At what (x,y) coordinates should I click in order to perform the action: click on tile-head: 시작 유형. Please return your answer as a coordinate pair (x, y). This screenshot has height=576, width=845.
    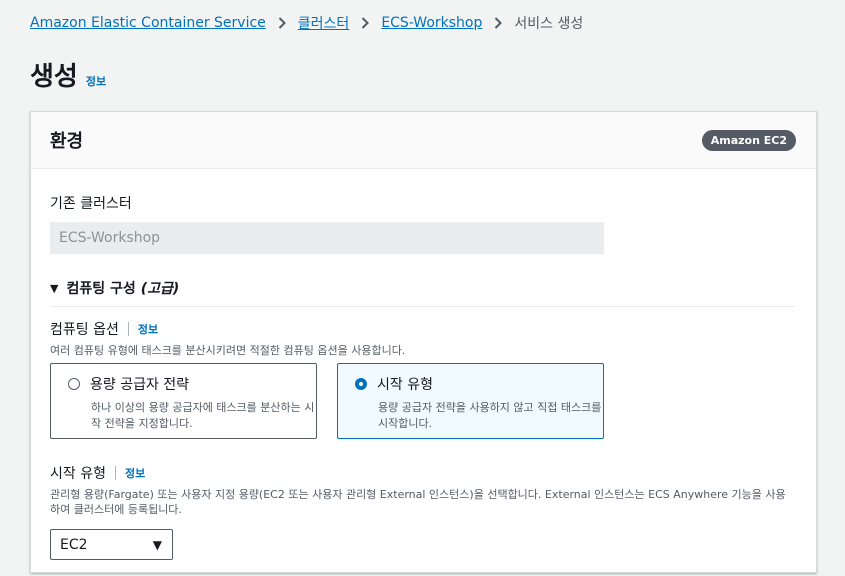
    Looking at the image, I should click on (473, 384).